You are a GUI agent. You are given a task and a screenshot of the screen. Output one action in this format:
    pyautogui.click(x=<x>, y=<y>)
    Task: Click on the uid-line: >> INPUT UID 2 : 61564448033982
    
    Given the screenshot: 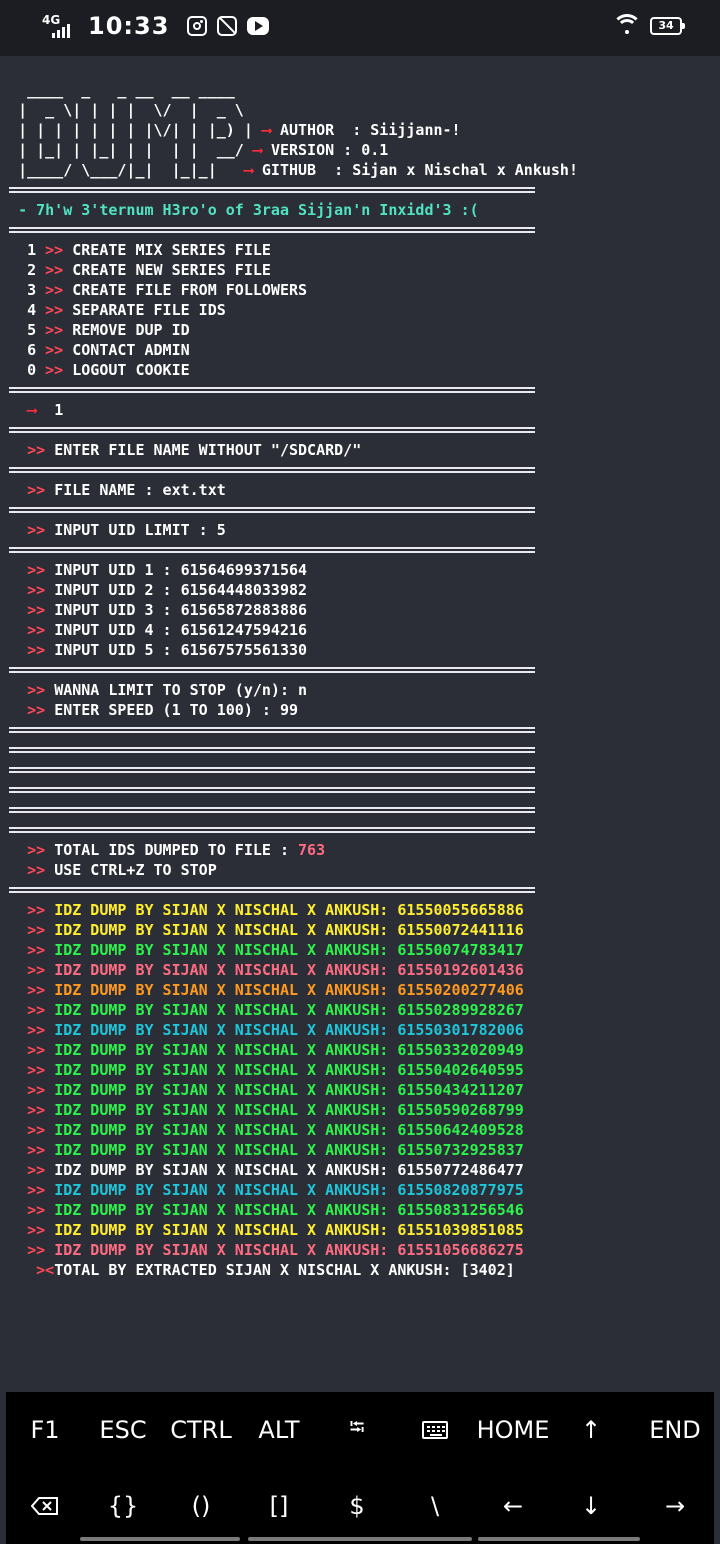 What is the action you would take?
    pyautogui.click(x=167, y=590)
    